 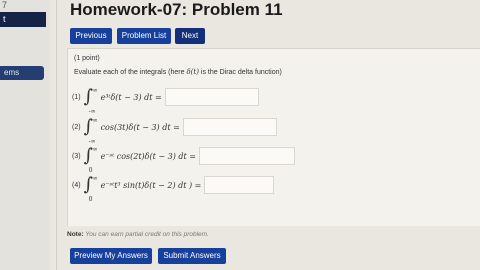 What do you see at coordinates (91, 36) in the screenshot?
I see `previous-button: Previous` at bounding box center [91, 36].